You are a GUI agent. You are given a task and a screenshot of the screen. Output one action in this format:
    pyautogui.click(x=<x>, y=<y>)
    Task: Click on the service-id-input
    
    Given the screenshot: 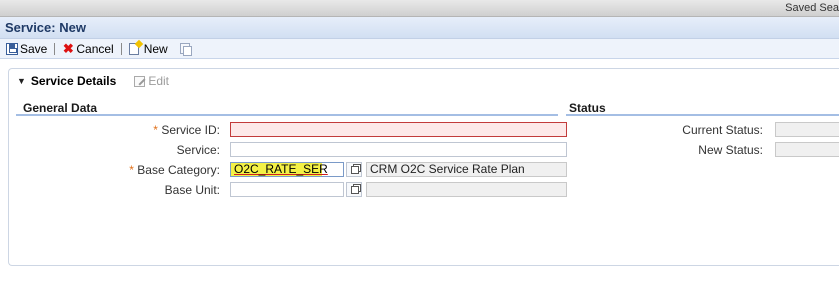 What is the action you would take?
    pyautogui.click(x=398, y=129)
    